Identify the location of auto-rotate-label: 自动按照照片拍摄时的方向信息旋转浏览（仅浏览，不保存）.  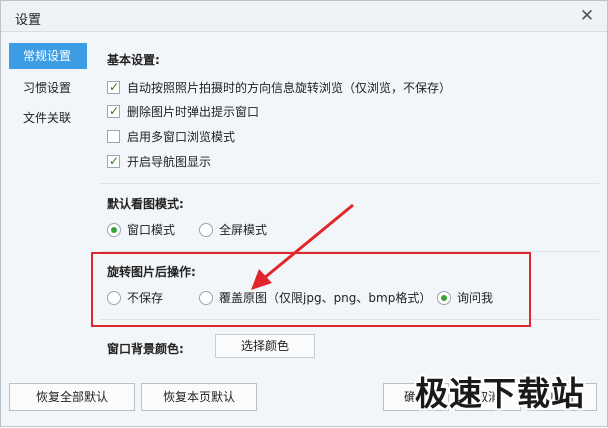
(289, 88).